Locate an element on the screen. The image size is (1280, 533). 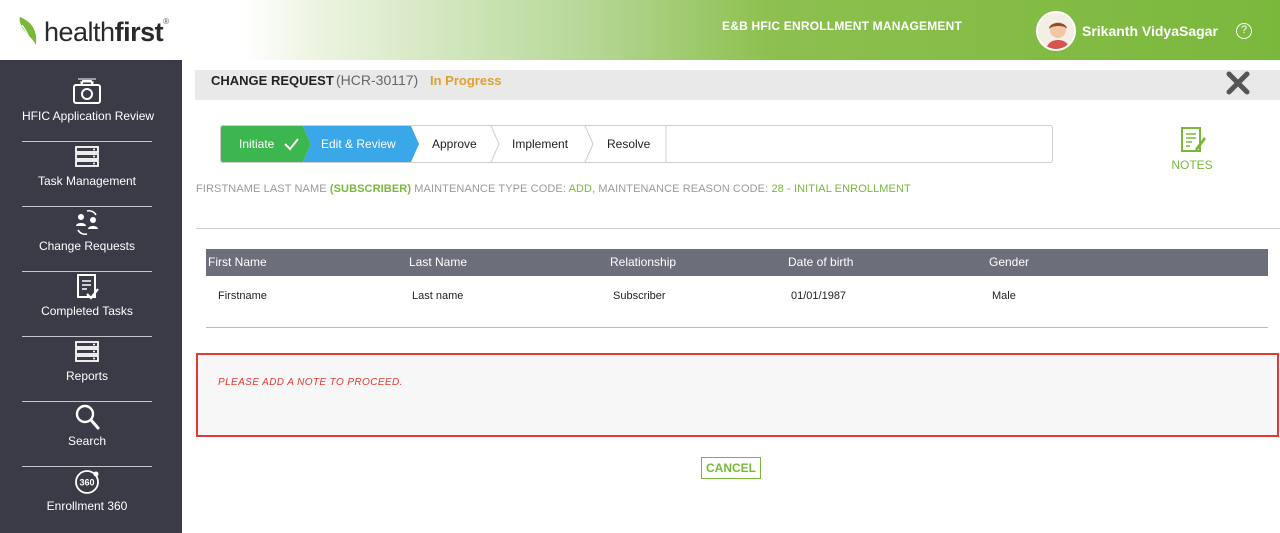
sidebar-item-enrollment-360: 360 Enrollment 360 is located at coordinates (87, 499).